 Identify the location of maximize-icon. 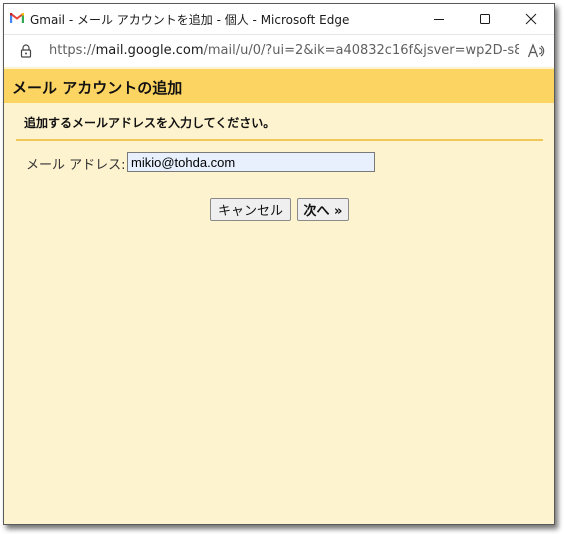
(485, 19).